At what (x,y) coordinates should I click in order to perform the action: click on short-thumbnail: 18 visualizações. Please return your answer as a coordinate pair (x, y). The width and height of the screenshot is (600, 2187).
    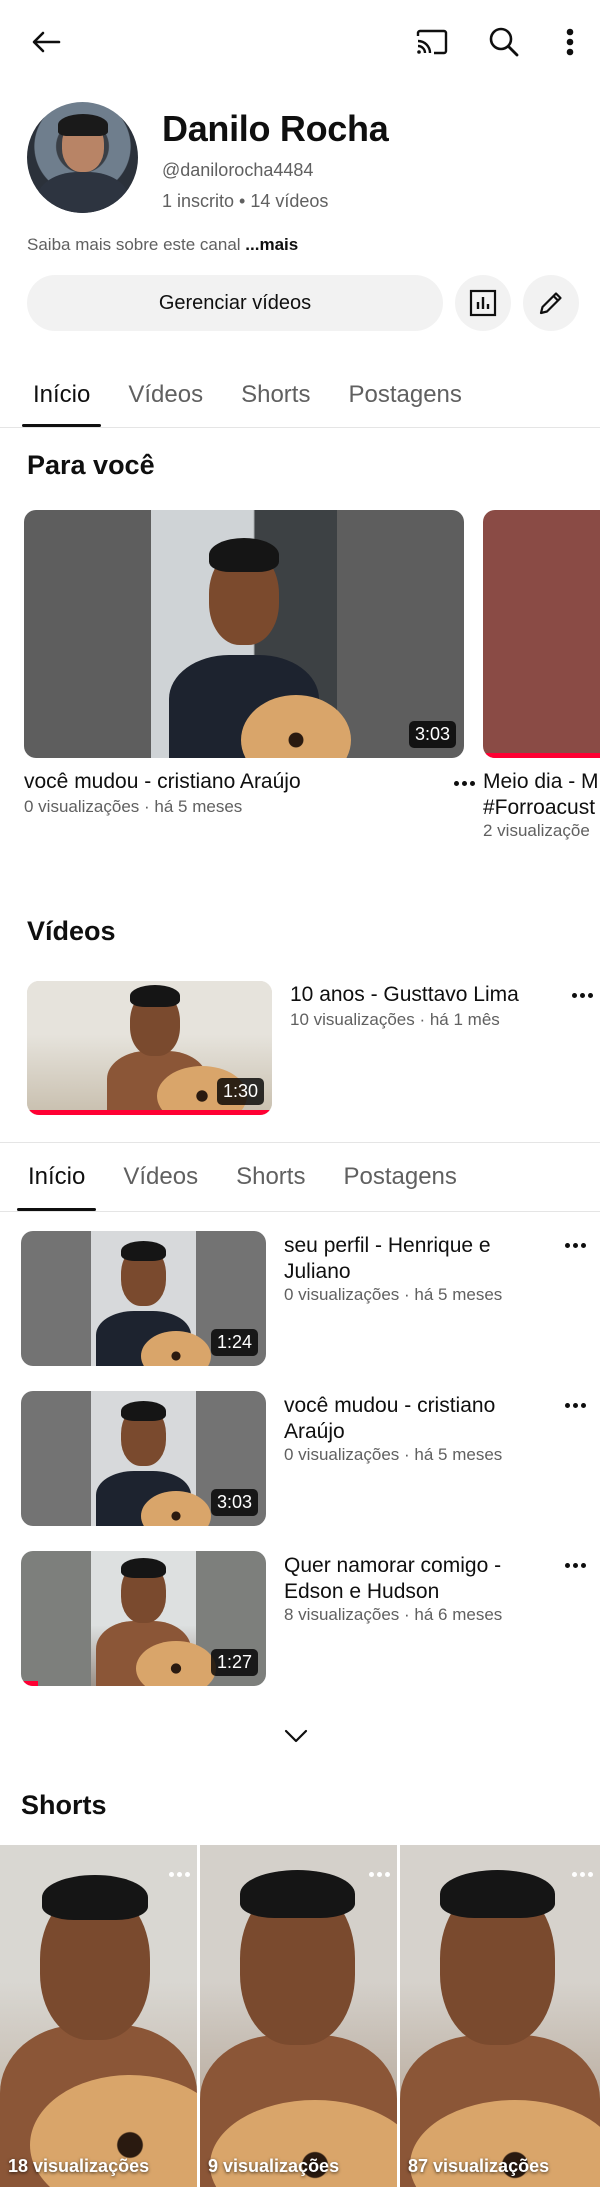
    Looking at the image, I should click on (98, 2016).